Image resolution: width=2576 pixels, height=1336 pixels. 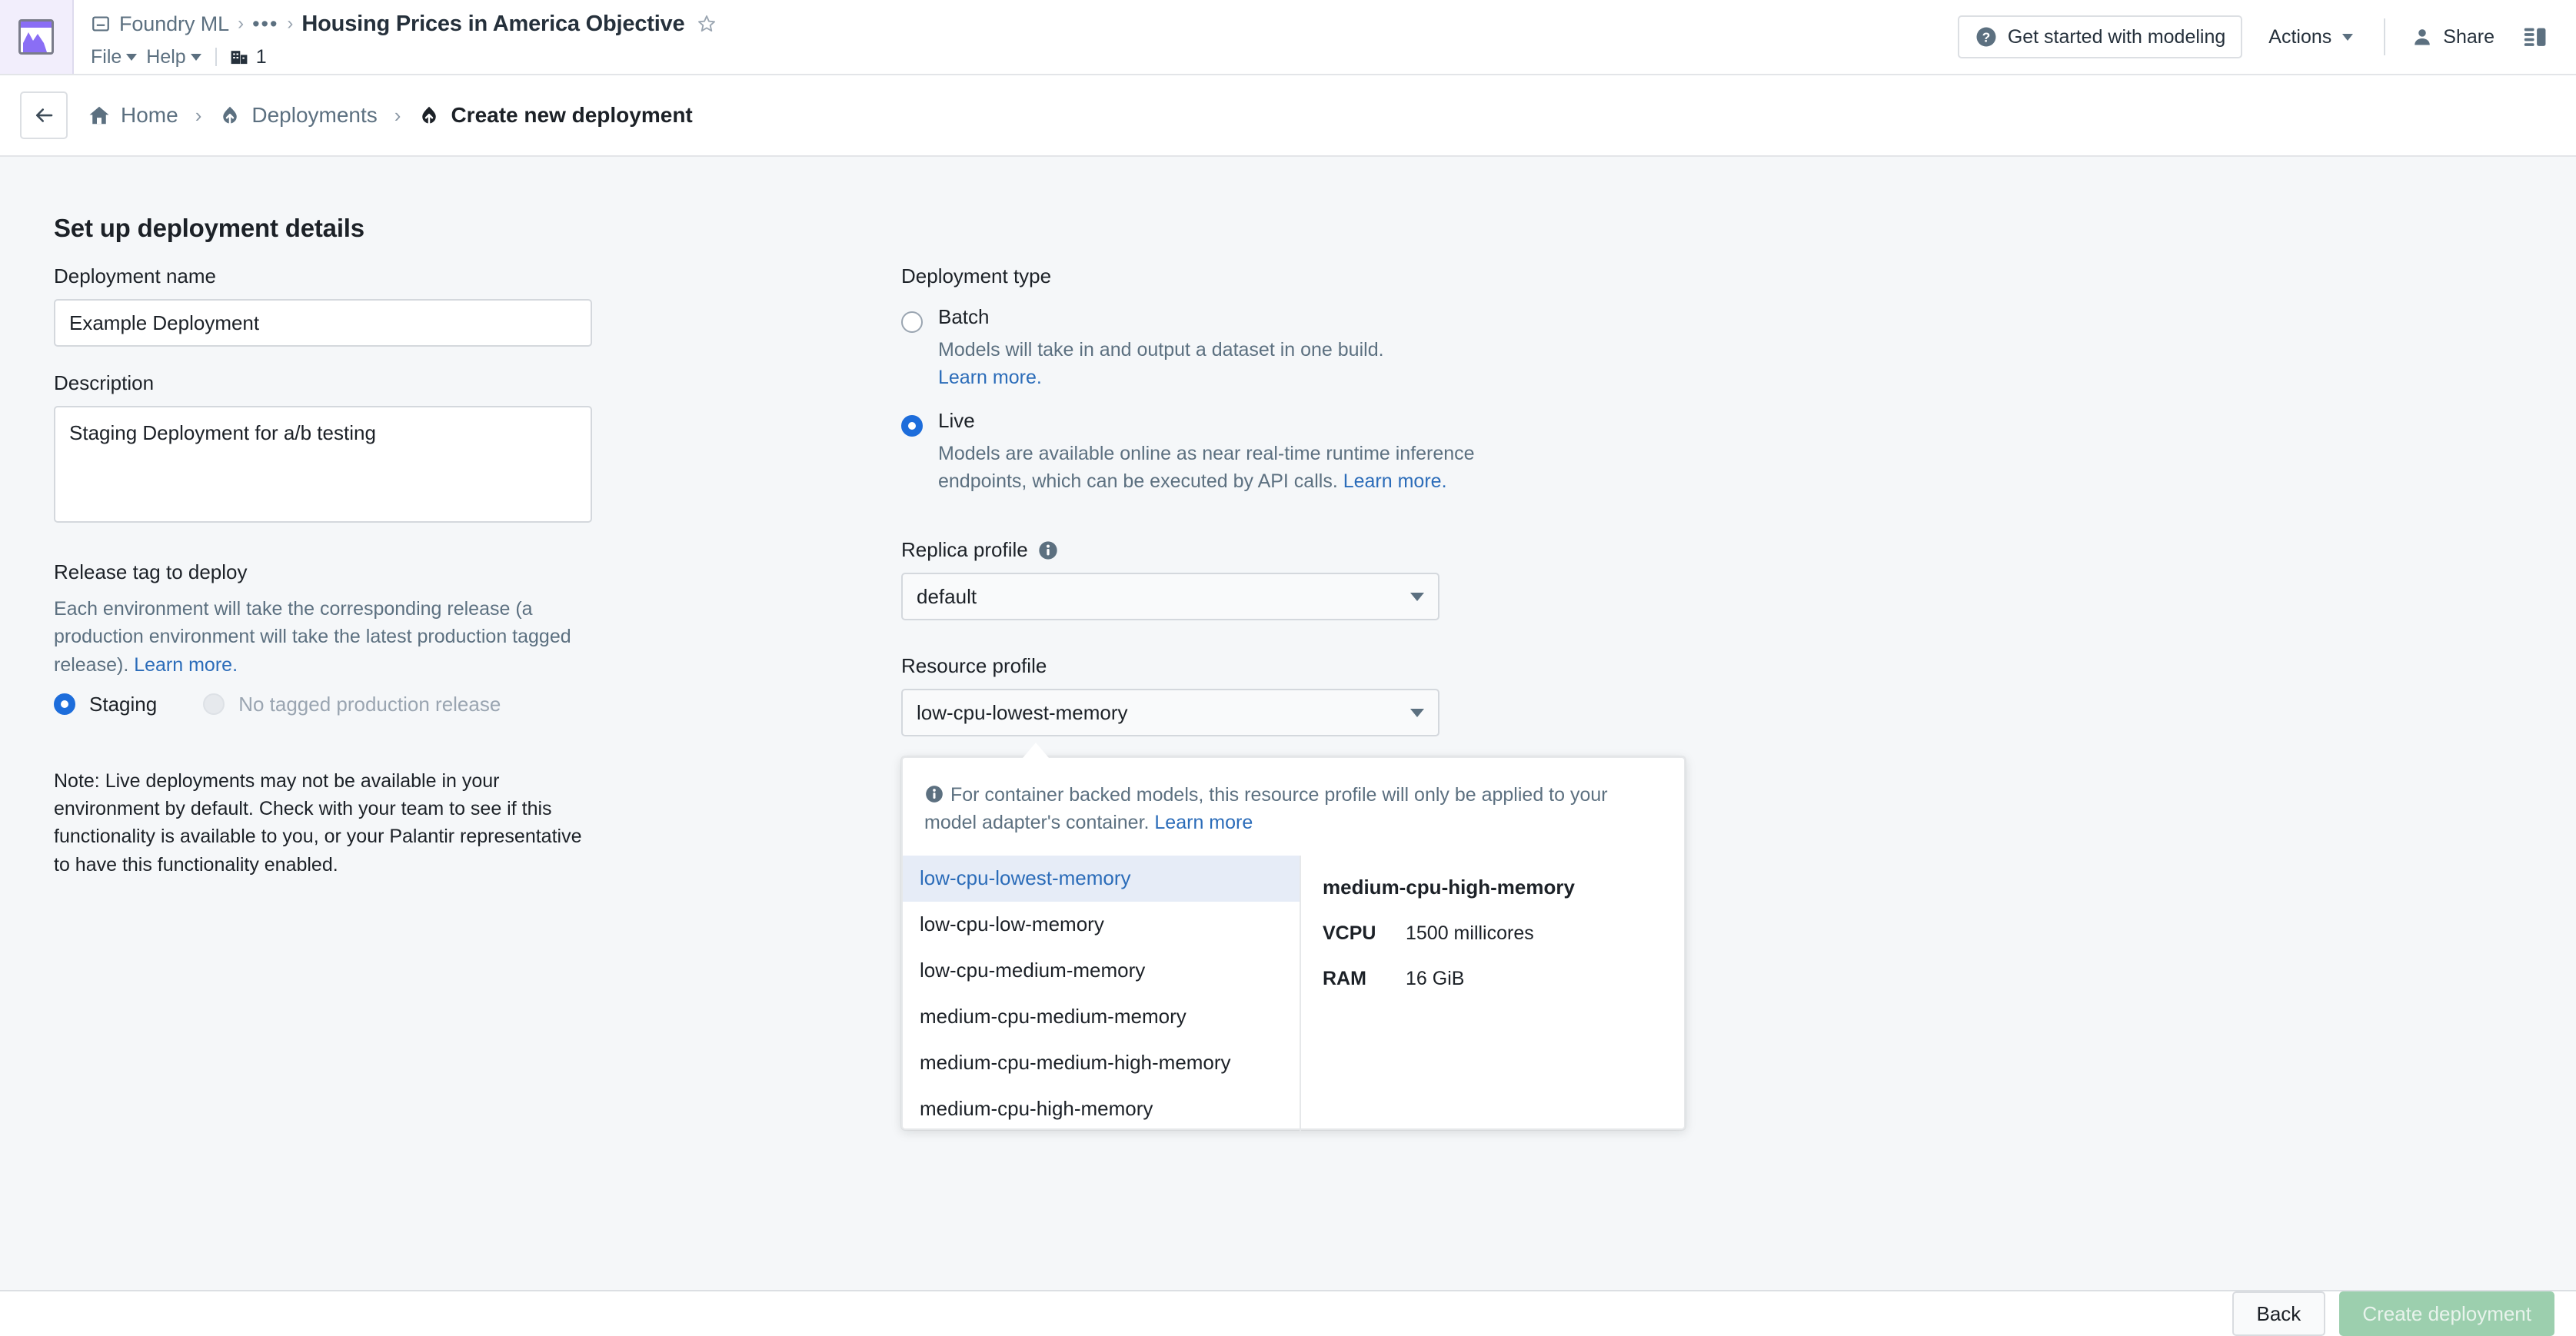 I want to click on help-circle-icon: ?, so click(x=1986, y=36).